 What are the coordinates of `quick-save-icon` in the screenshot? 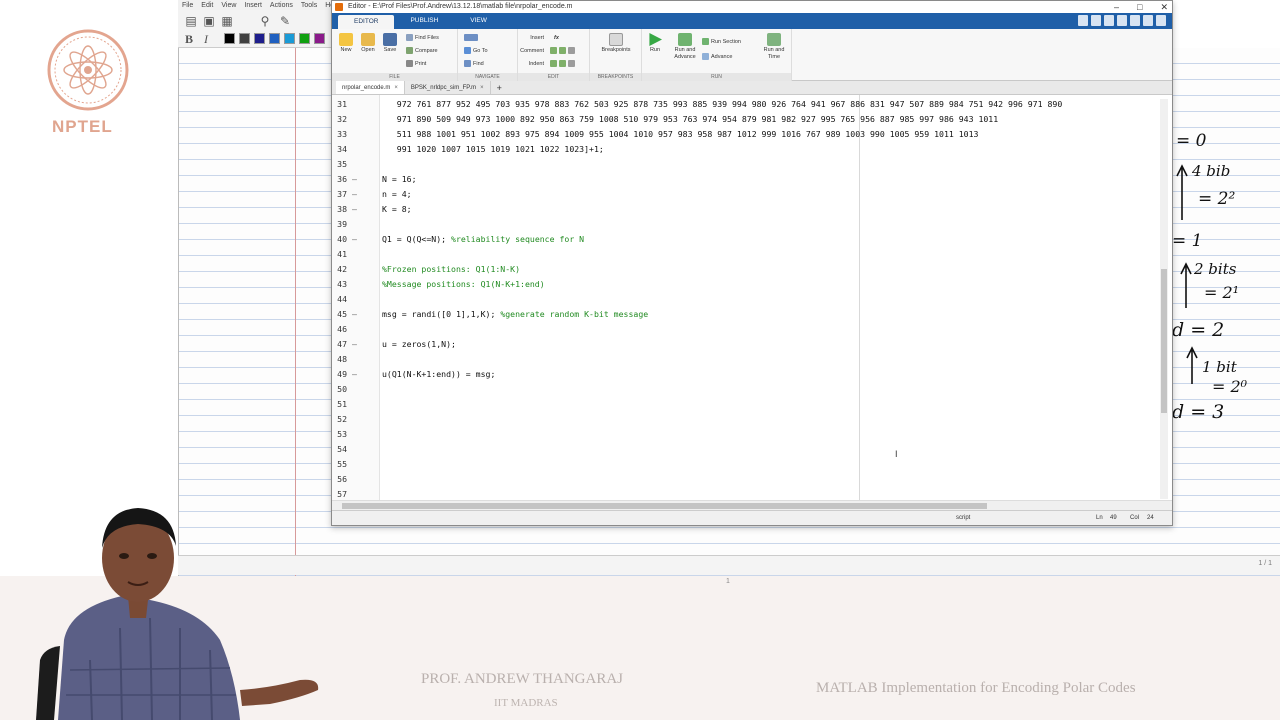 It's located at (1083, 20).